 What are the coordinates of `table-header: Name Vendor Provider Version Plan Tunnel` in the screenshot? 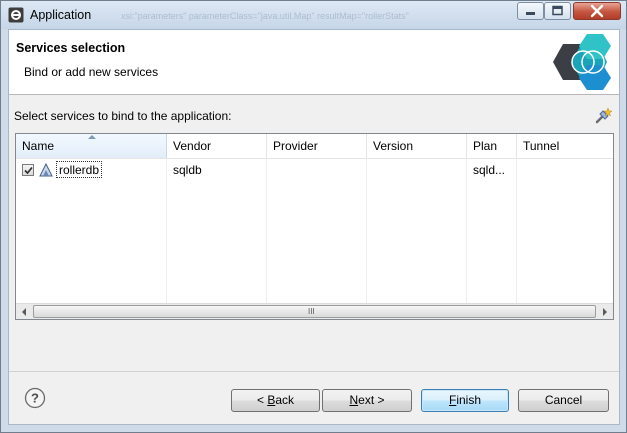 It's located at (314, 146).